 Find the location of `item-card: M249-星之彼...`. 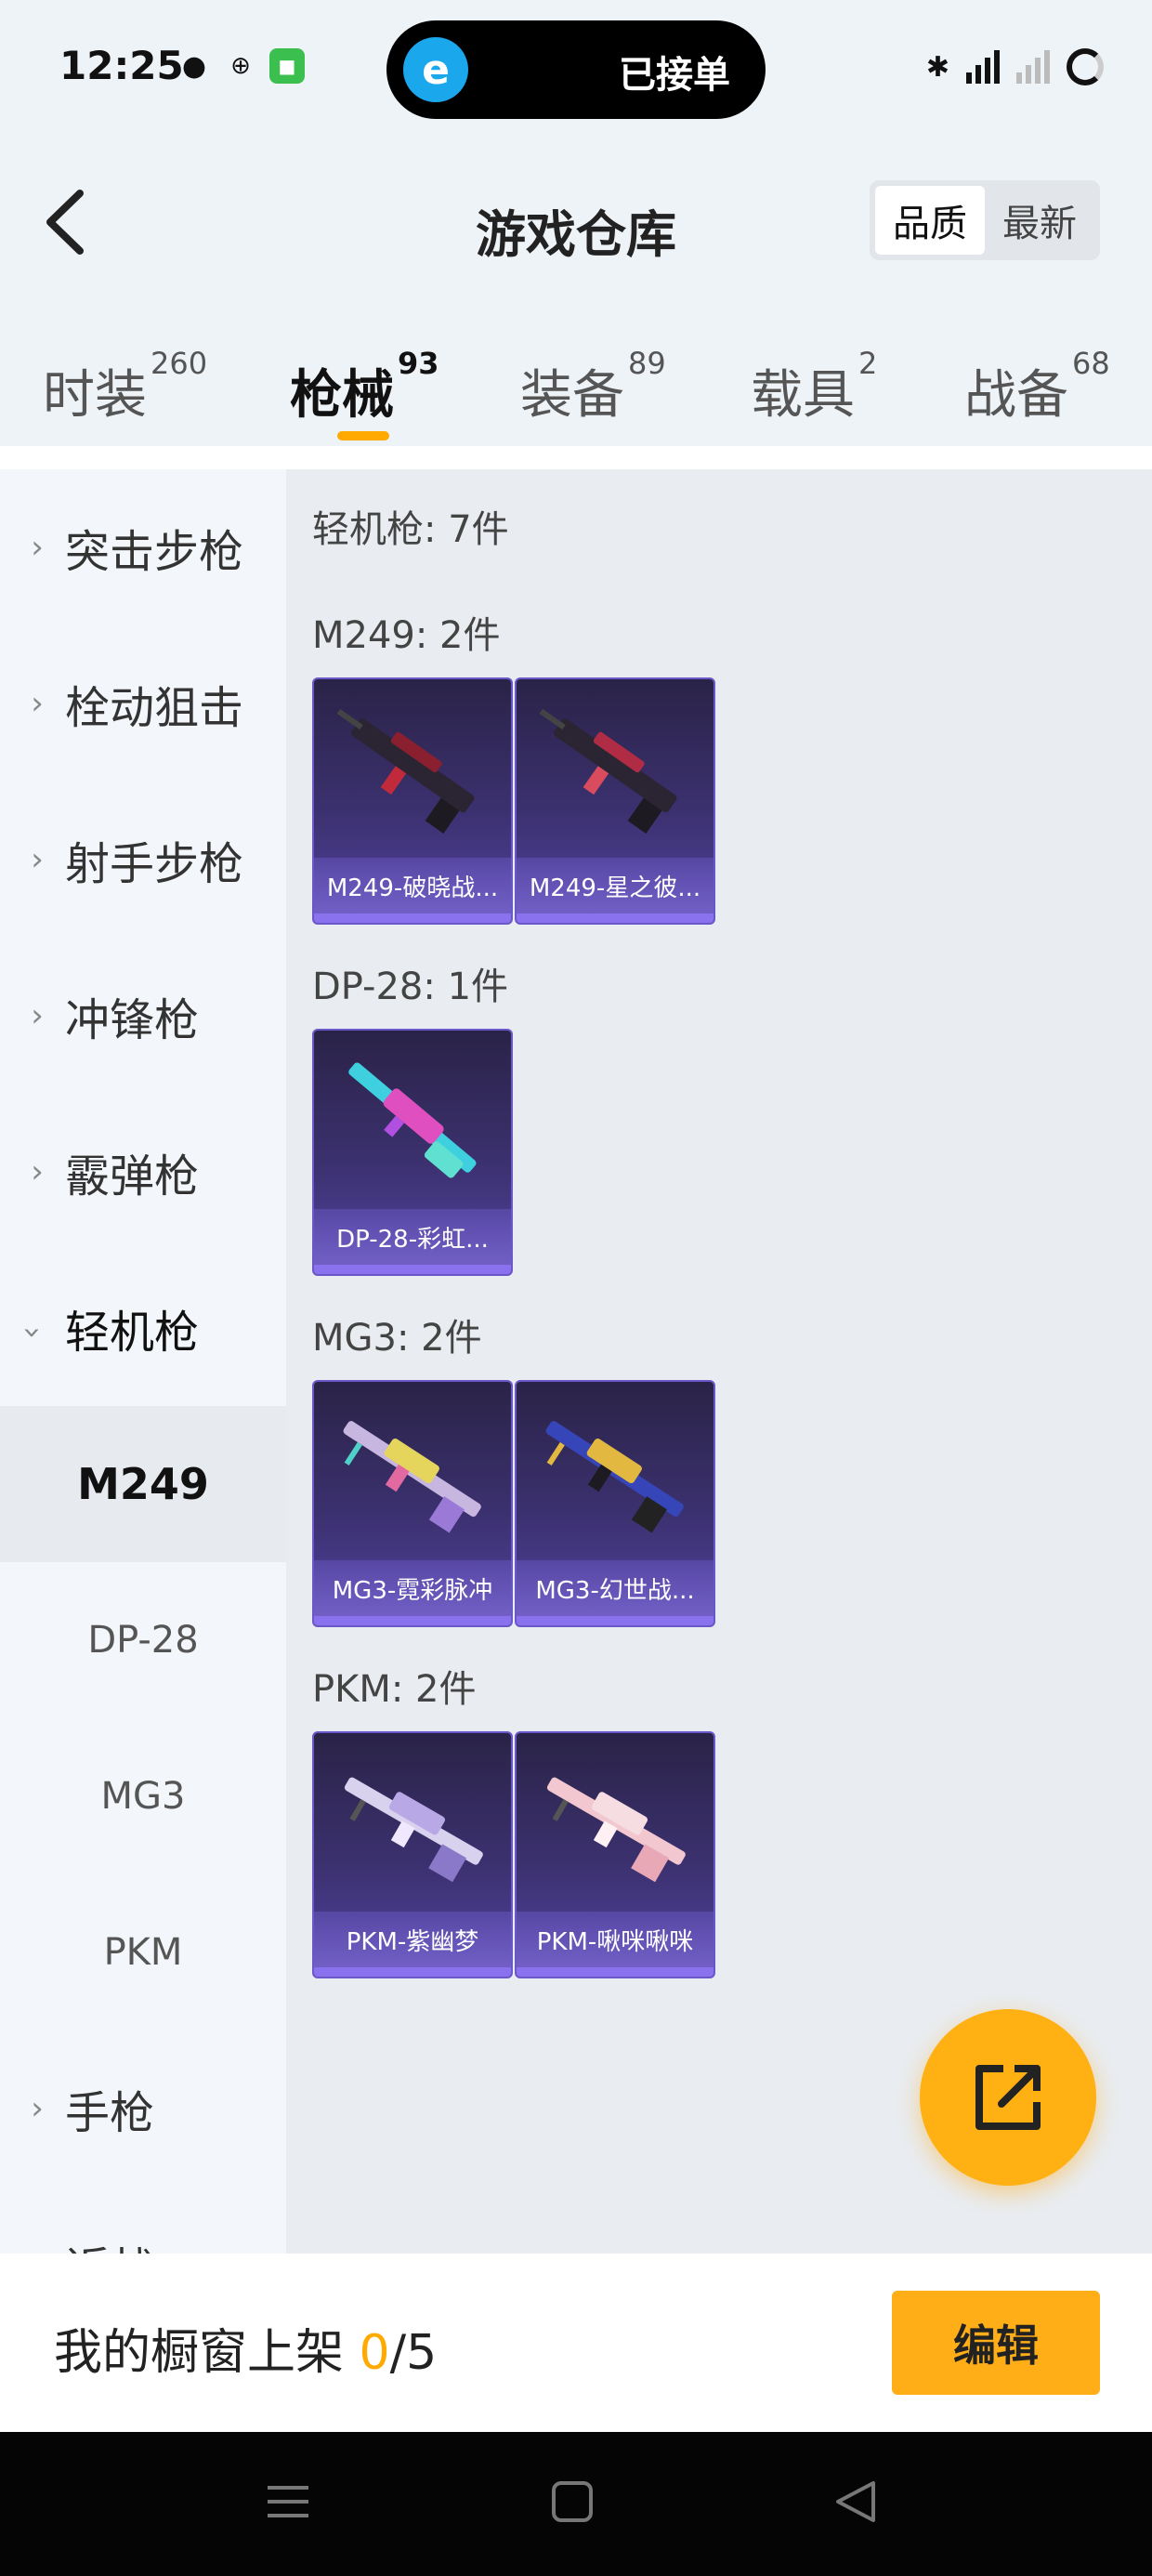

item-card: M249-星之彼... is located at coordinates (615, 801).